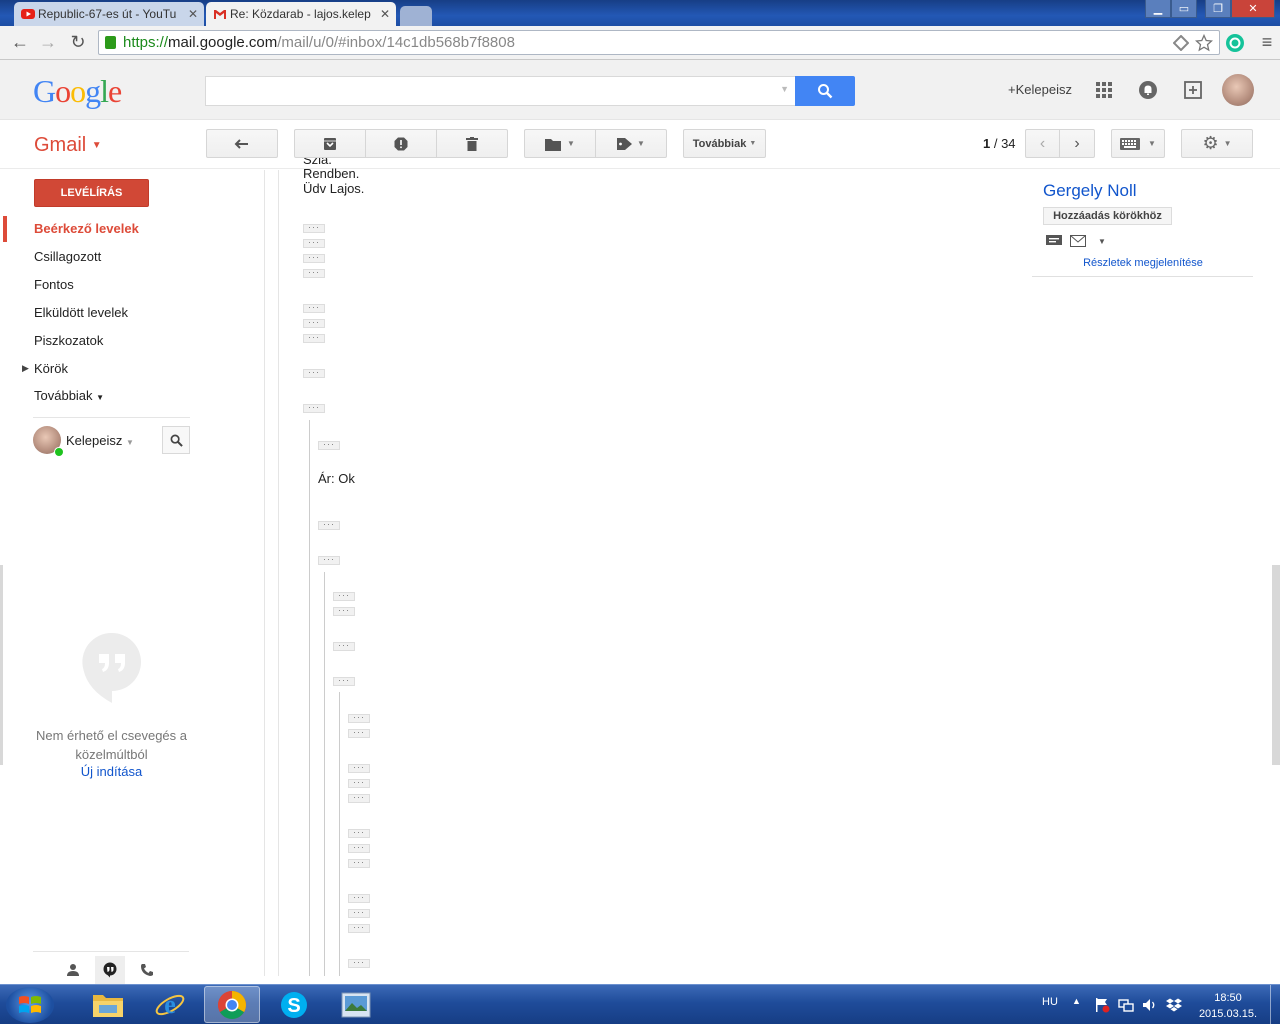  Describe the element at coordinates (1275, 1005) in the screenshot. I see `show-desktop-button` at that location.